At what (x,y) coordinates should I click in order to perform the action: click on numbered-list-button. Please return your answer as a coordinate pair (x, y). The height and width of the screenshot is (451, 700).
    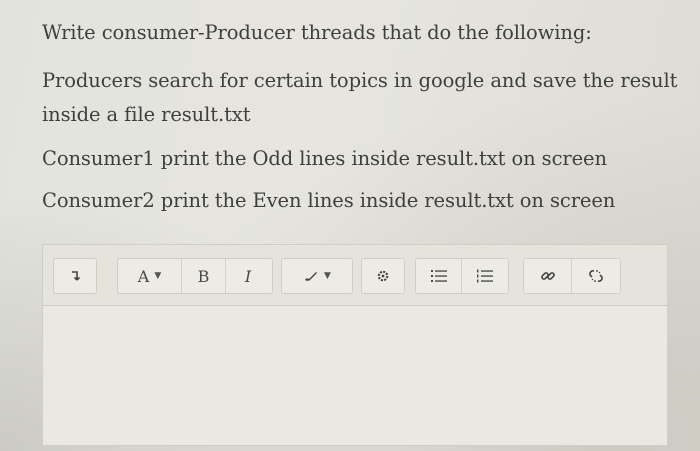
    Looking at the image, I should click on (439, 276).